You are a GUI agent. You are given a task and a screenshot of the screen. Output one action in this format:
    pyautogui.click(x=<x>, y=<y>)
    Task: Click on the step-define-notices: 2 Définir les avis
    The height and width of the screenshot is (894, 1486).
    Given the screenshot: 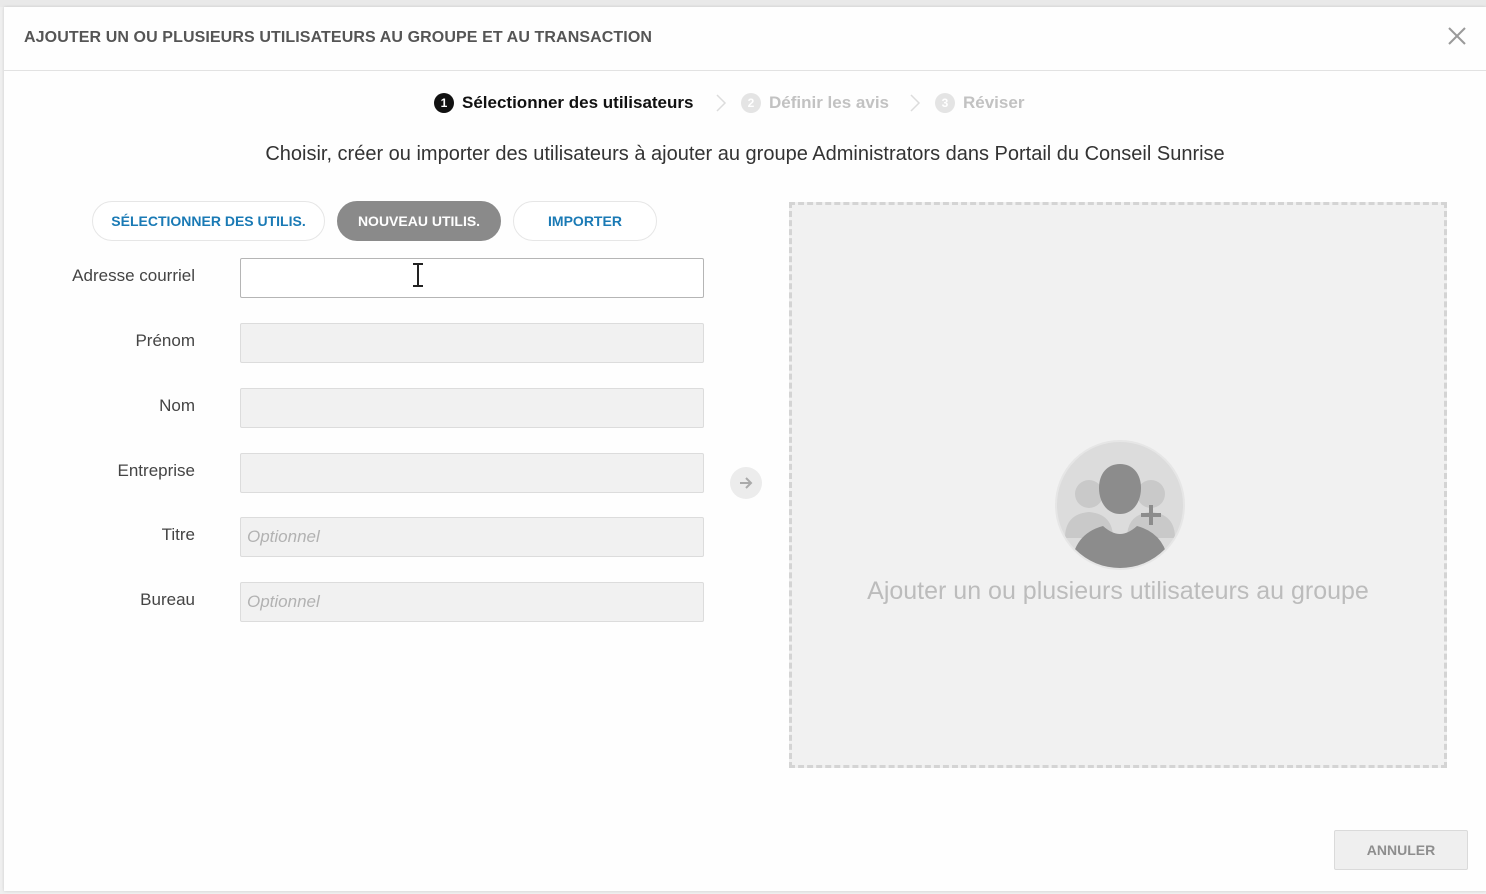 What is the action you would take?
    pyautogui.click(x=815, y=103)
    